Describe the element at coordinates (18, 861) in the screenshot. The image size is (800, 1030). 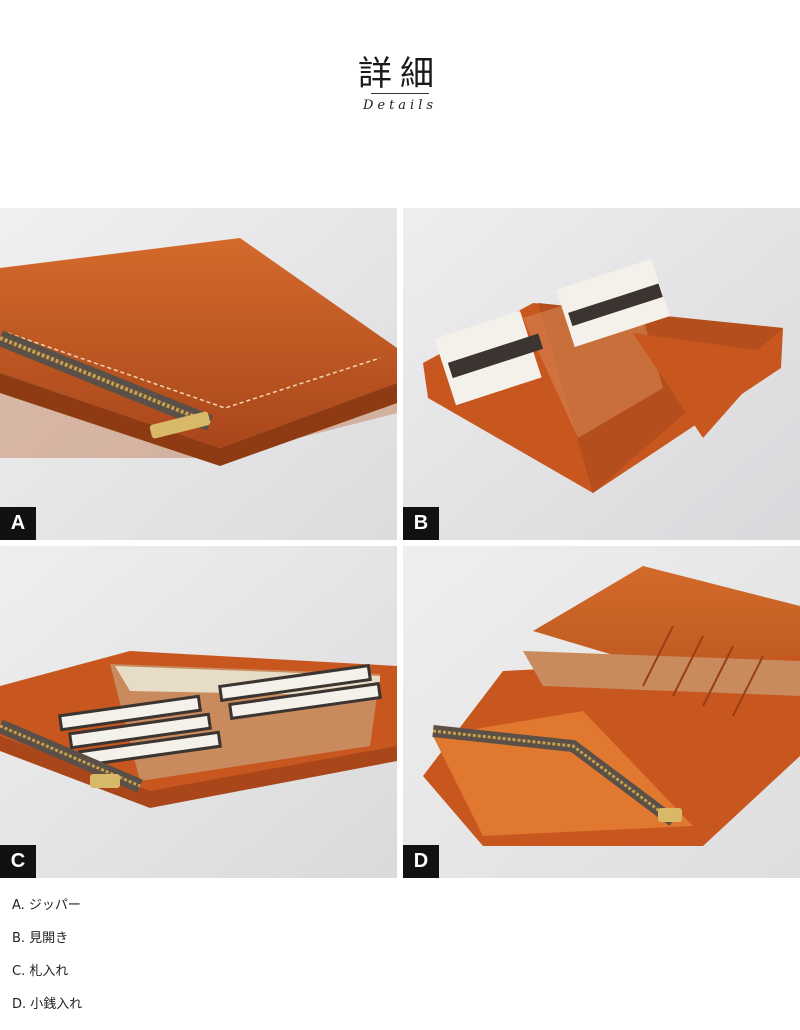
I see `photo-label-c: C` at that location.